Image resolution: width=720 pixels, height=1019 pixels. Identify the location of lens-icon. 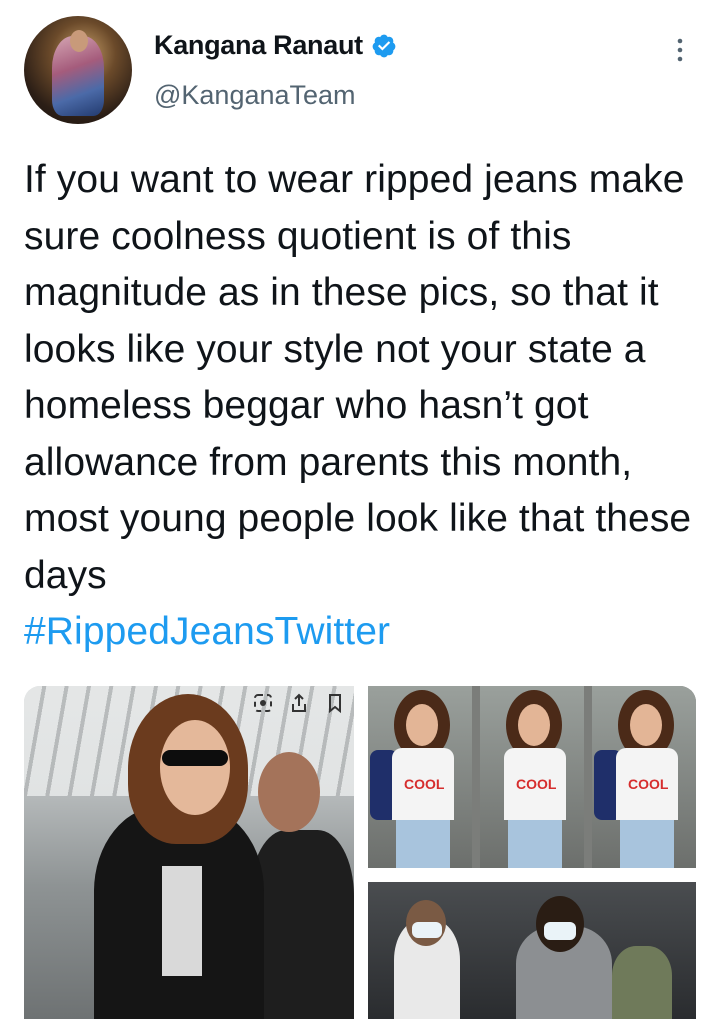
(263, 703).